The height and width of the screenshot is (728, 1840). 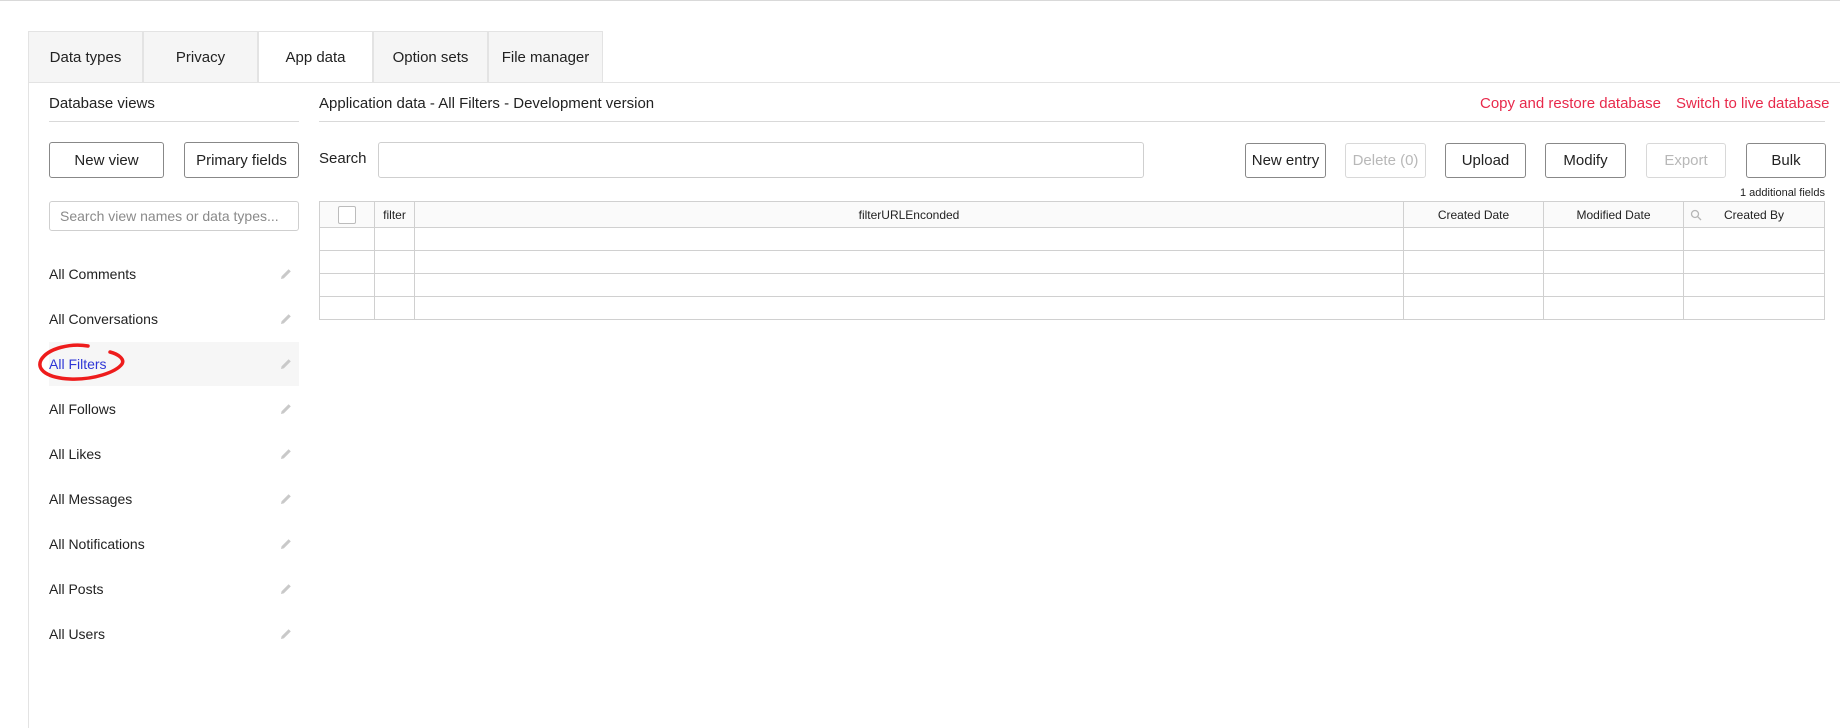 What do you see at coordinates (545, 56) in the screenshot?
I see `tab-file-manager: File manager` at bounding box center [545, 56].